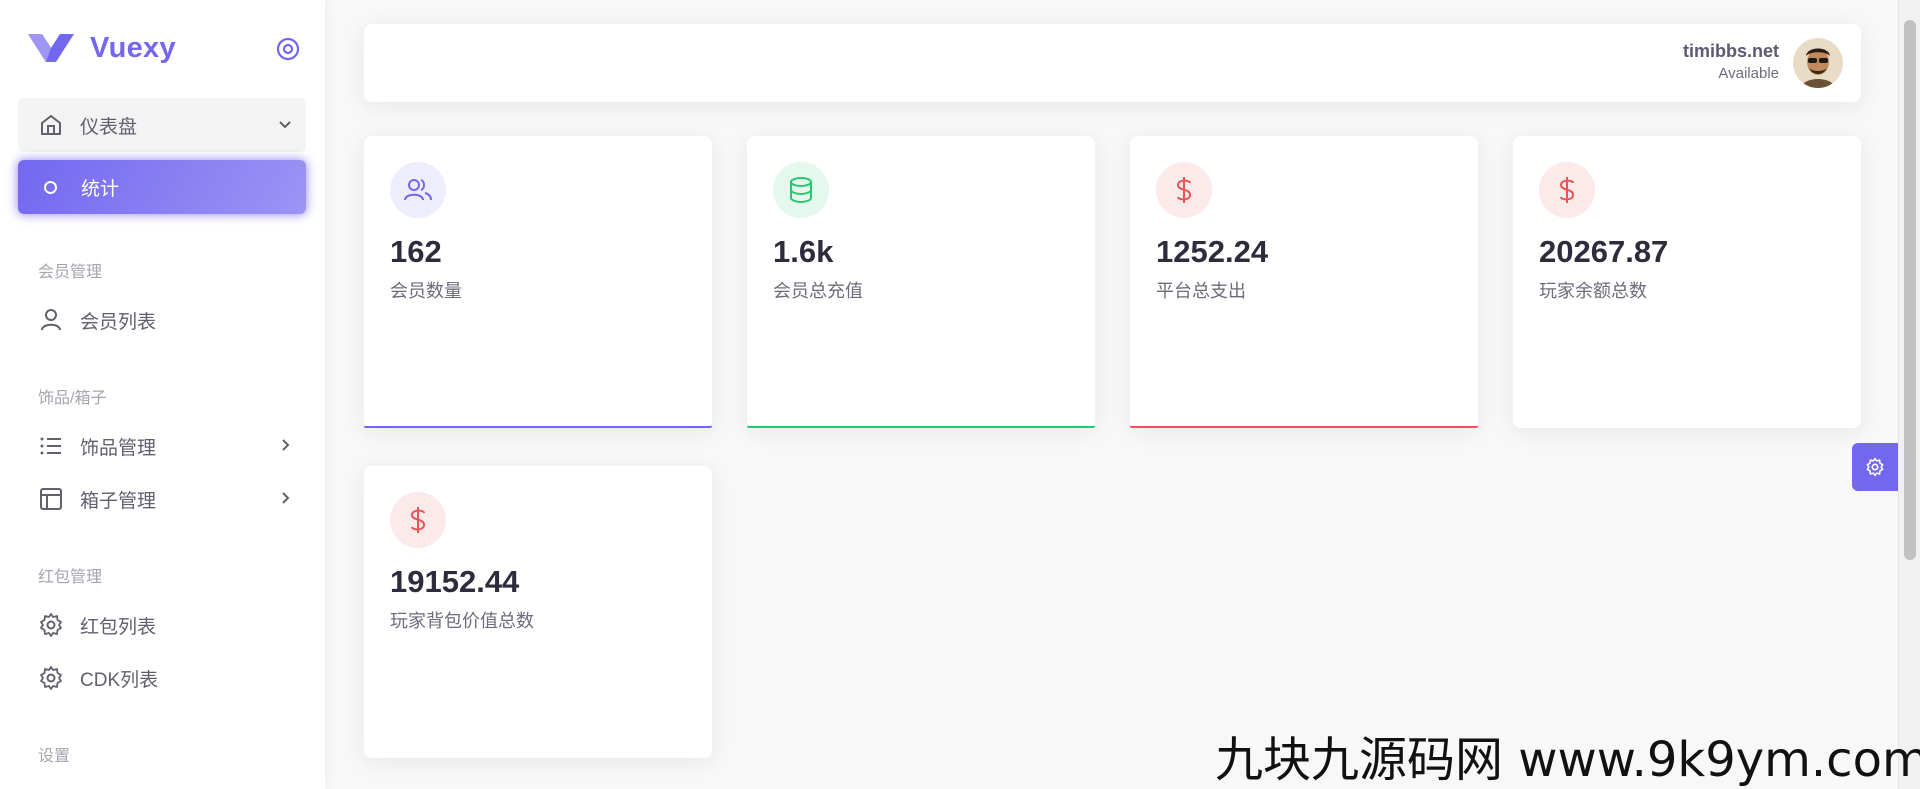  Describe the element at coordinates (118, 501) in the screenshot. I see `sidebar-item-label: 箱子管理` at that location.